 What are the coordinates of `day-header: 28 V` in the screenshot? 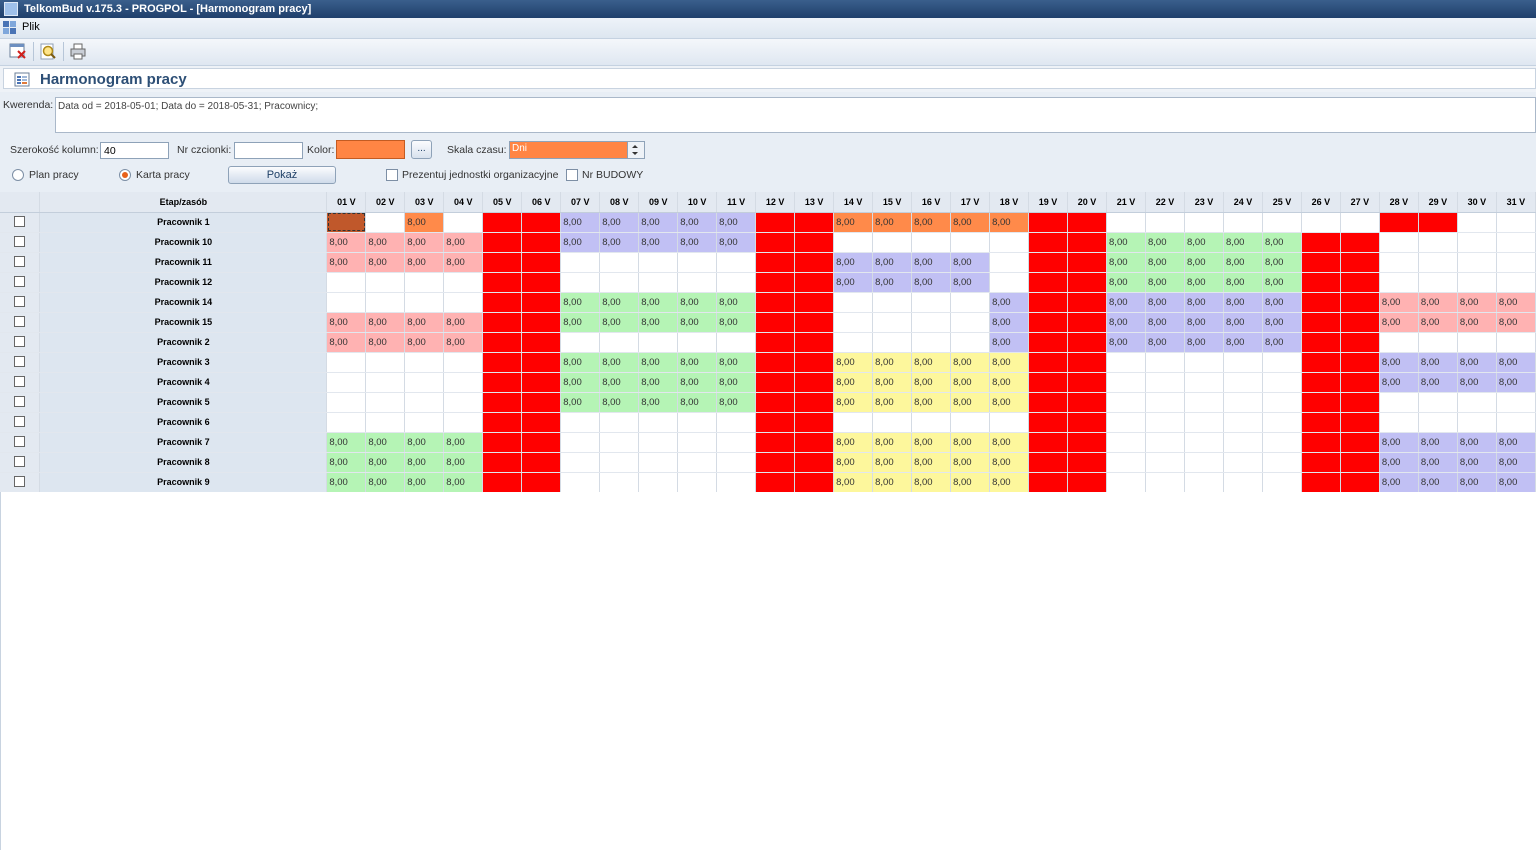 It's located at (1399, 202).